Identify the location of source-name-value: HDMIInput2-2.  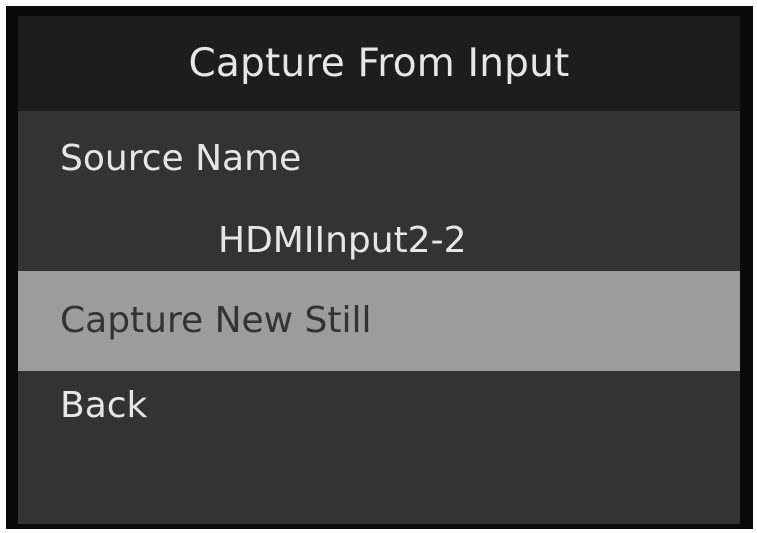
(379, 241).